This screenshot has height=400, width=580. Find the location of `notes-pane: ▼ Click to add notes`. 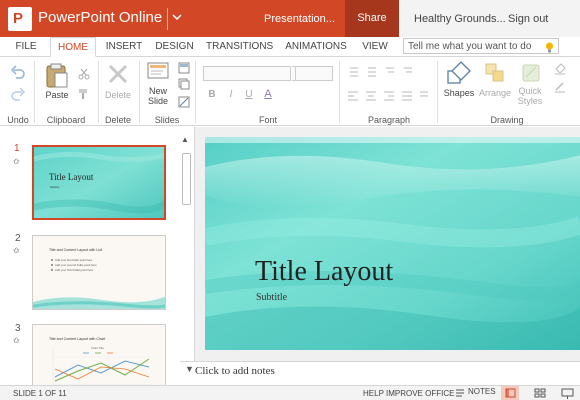

notes-pane: ▼ Click to add notes is located at coordinates (380, 372).